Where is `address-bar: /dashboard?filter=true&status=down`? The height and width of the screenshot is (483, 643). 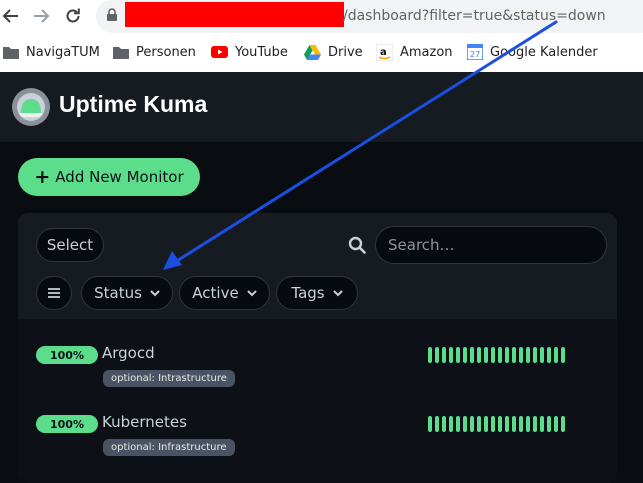 address-bar: /dashboard?filter=true&status=down is located at coordinates (369, 16).